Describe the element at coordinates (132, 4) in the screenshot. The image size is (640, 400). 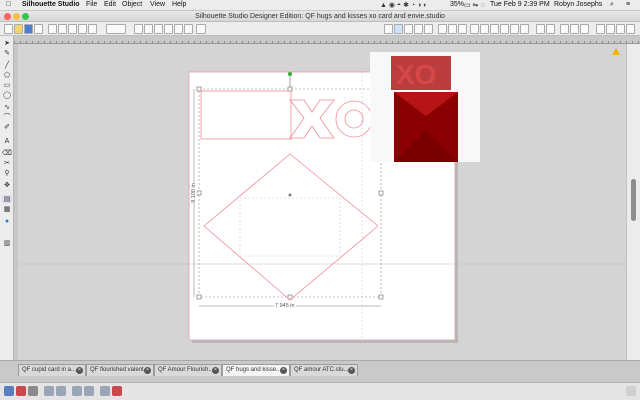
I see `menu-object: Object` at that location.